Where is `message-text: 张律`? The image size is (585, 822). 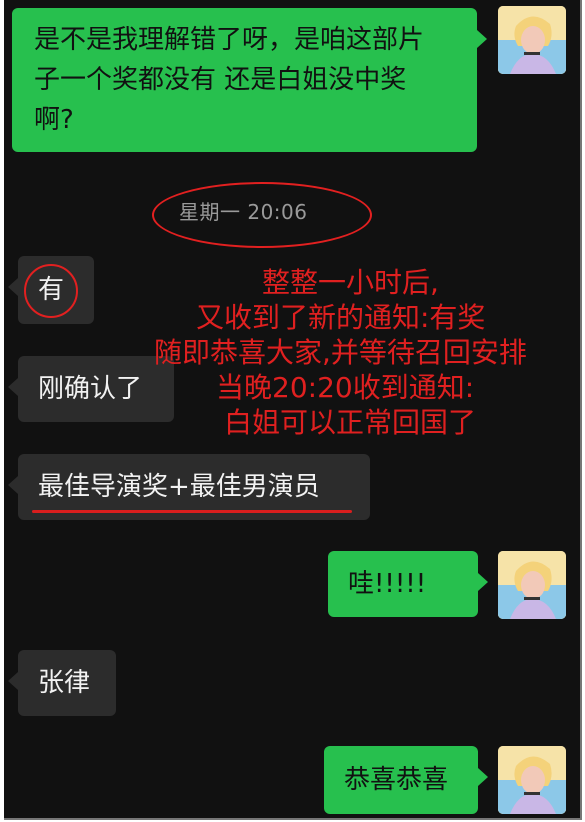 message-text: 张律 is located at coordinates (64, 683).